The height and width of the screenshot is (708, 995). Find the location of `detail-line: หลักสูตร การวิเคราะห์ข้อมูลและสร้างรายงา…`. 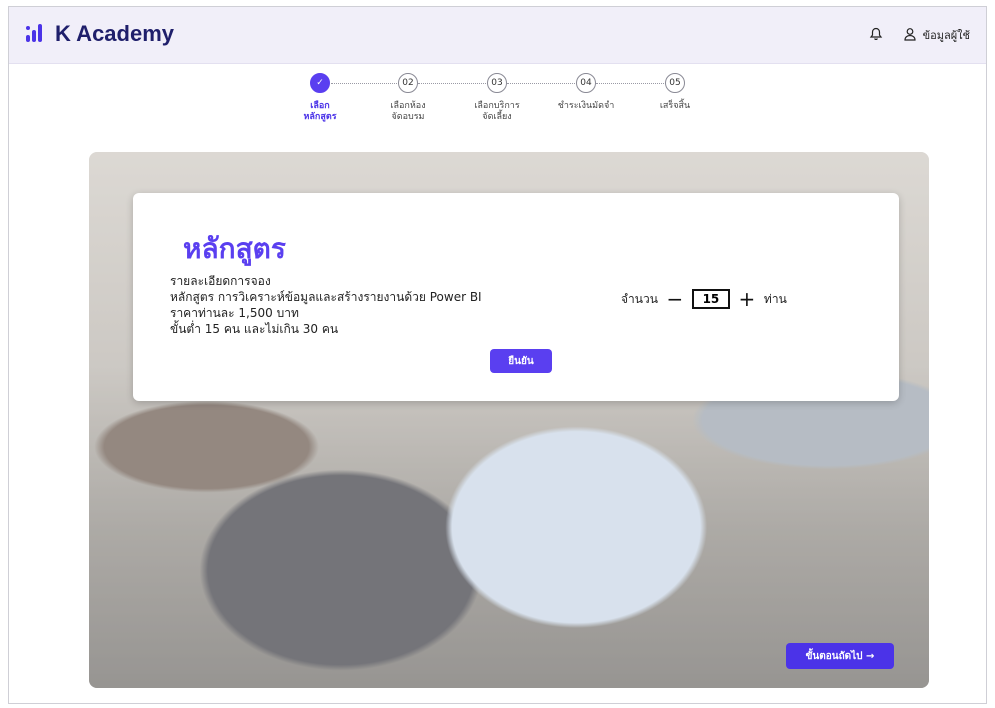

detail-line: หลักสูตร การวิเคราะห์ข้อมูลและสร้างรายงา… is located at coordinates (326, 297).